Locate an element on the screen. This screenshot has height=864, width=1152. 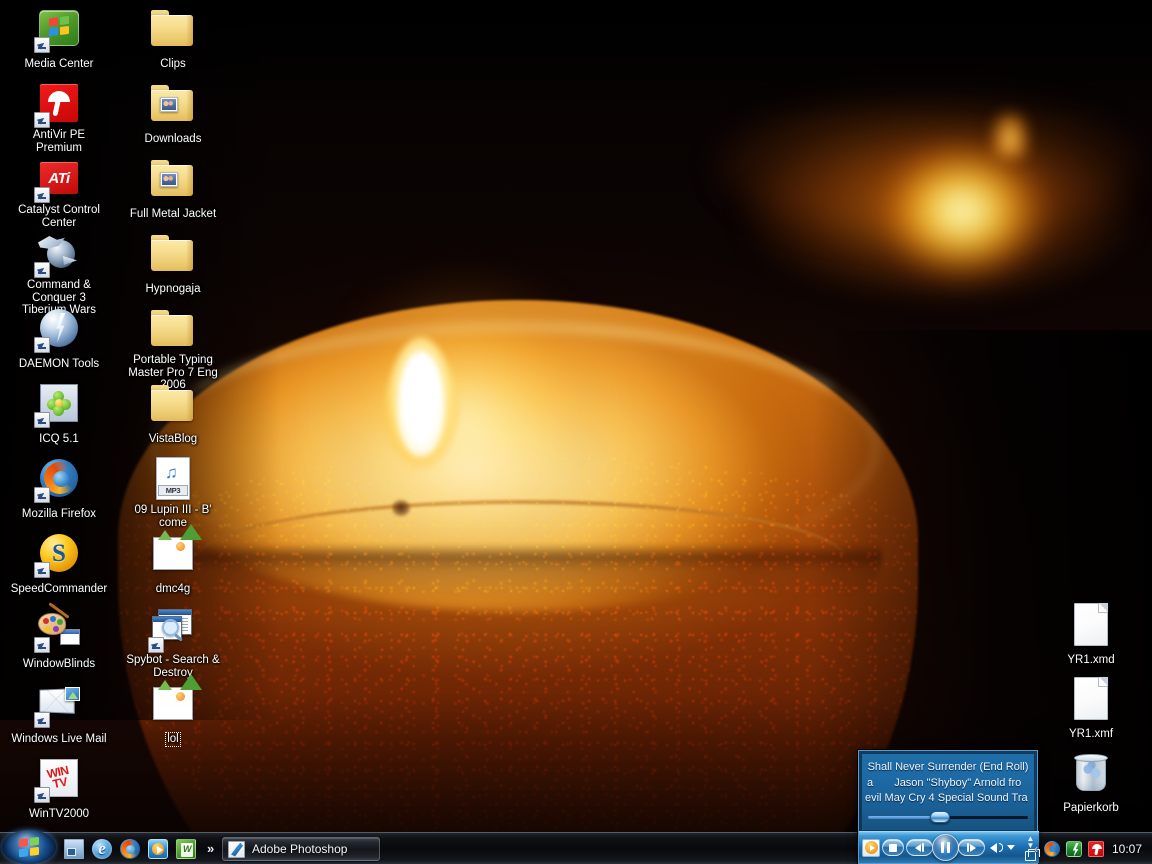
windows-media-player-icon is located at coordinates (158, 849).